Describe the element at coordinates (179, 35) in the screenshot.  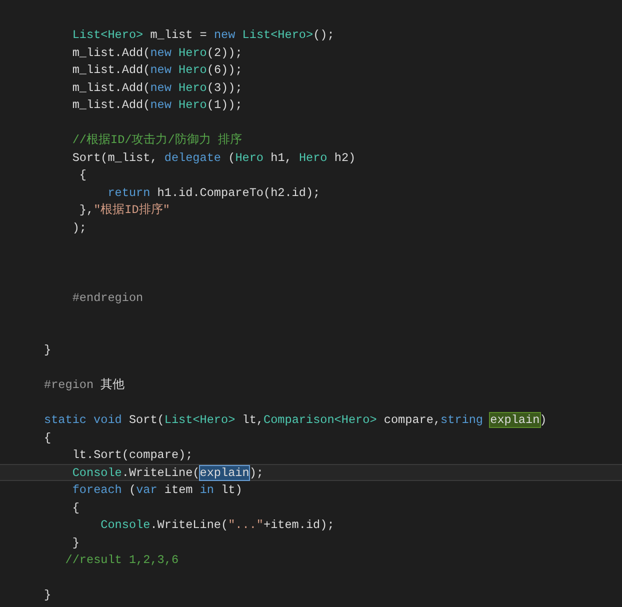
I see `code-text: m_list =` at that location.